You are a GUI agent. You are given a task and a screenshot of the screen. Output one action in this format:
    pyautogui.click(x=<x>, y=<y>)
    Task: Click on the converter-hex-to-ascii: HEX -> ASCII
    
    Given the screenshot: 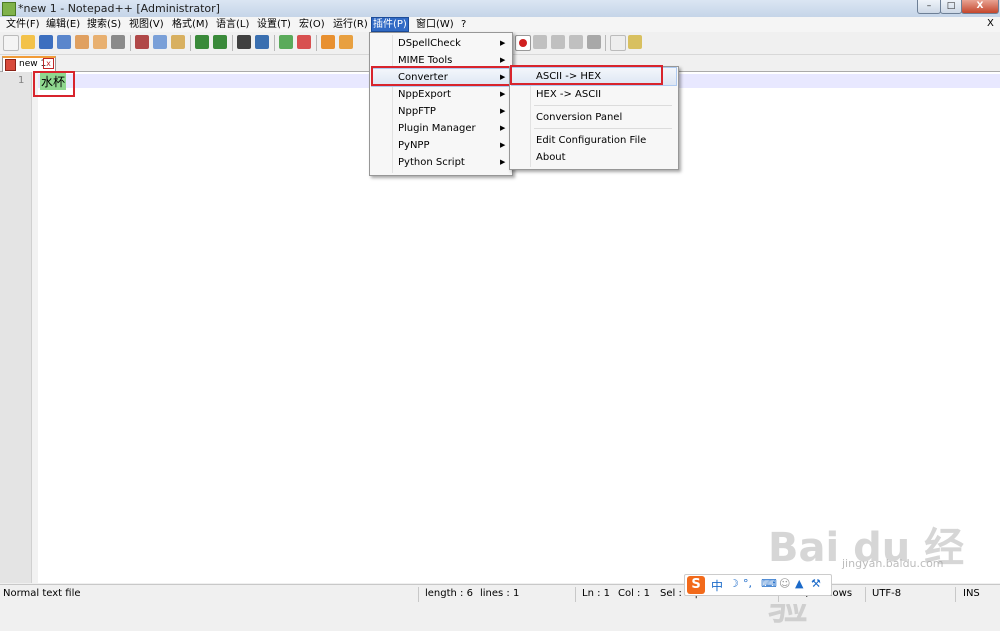 What is the action you would take?
    pyautogui.click(x=594, y=94)
    